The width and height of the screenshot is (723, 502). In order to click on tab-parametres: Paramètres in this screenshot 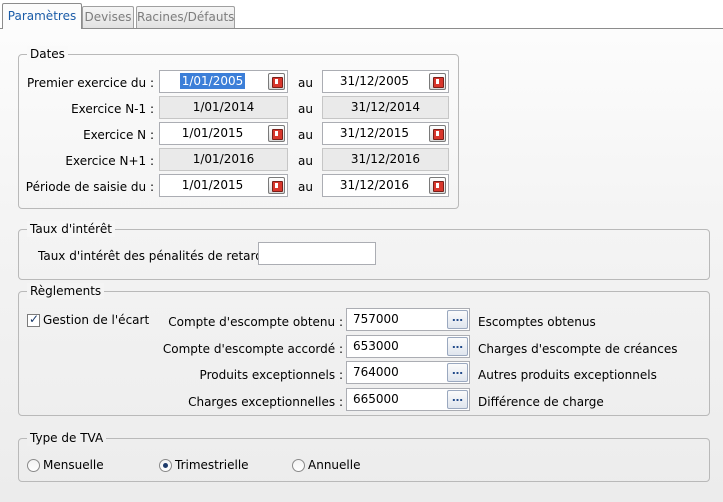, I will do `click(42, 16)`.